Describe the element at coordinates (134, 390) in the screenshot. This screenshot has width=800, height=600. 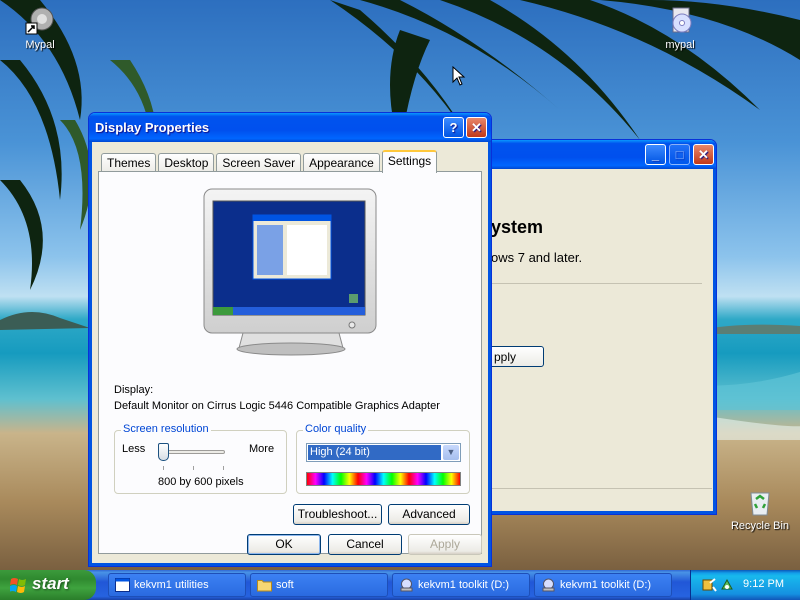
I see `display-label: Display:` at that location.